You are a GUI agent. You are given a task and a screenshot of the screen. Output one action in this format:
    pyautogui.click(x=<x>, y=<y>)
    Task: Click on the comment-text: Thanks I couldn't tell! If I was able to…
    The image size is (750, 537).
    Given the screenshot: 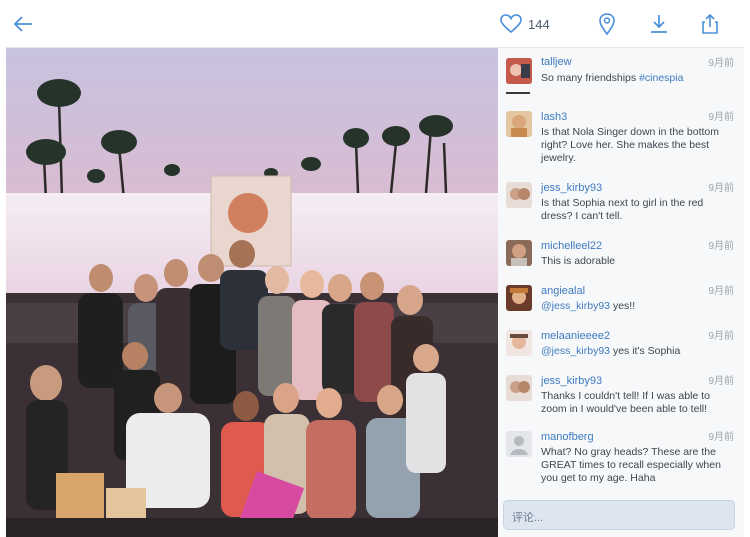 What is the action you would take?
    pyautogui.click(x=625, y=402)
    